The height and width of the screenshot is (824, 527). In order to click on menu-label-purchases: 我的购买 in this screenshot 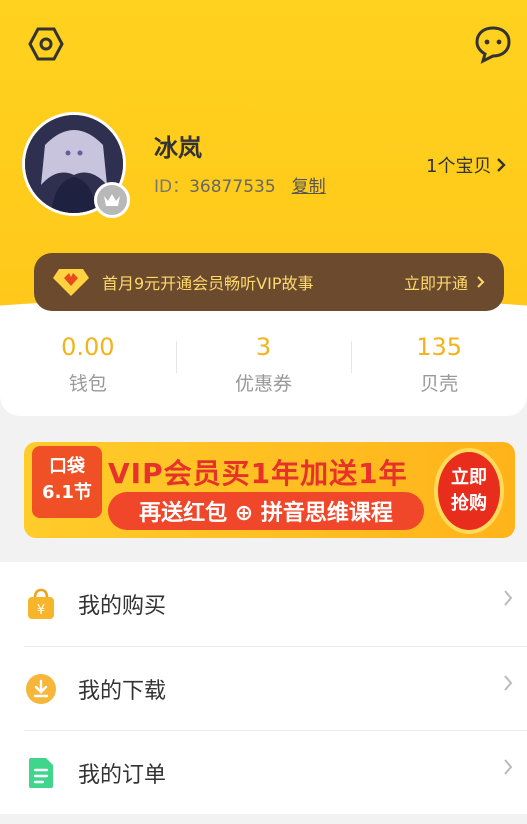, I will do `click(122, 606)`.